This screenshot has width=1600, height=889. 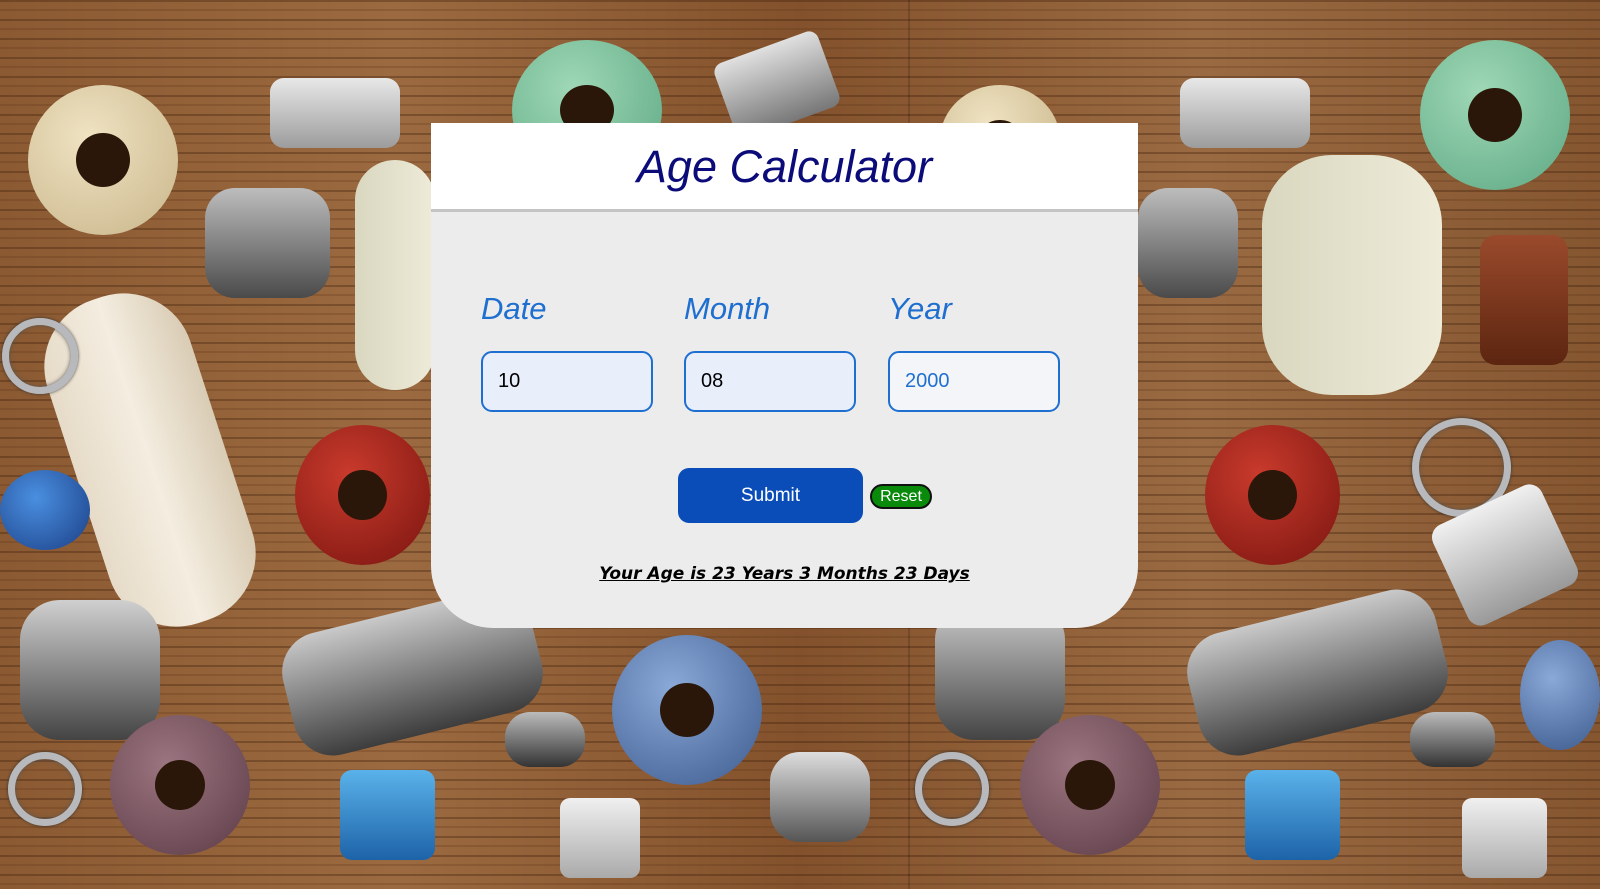 What do you see at coordinates (974, 381) in the screenshot?
I see `year-input` at bounding box center [974, 381].